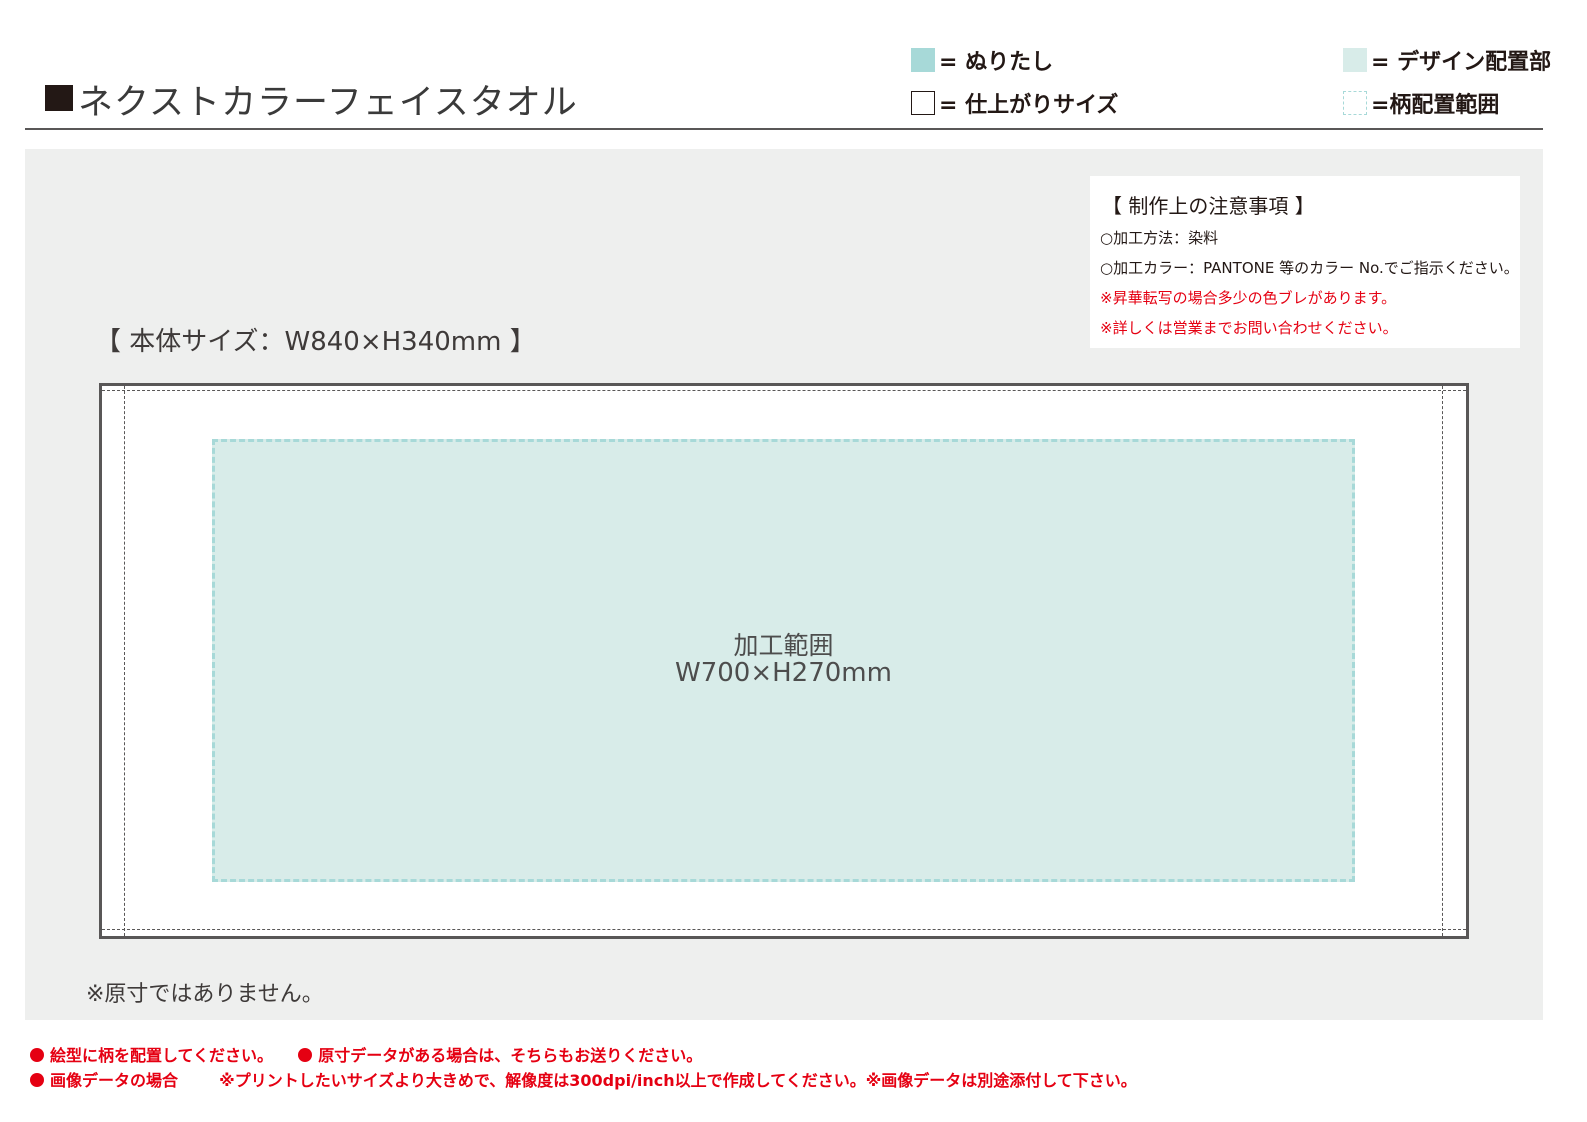 The image size is (1587, 1122). I want to click on body-size-label: 【 本体サイズ：W840×H340mm 】, so click(315, 342).